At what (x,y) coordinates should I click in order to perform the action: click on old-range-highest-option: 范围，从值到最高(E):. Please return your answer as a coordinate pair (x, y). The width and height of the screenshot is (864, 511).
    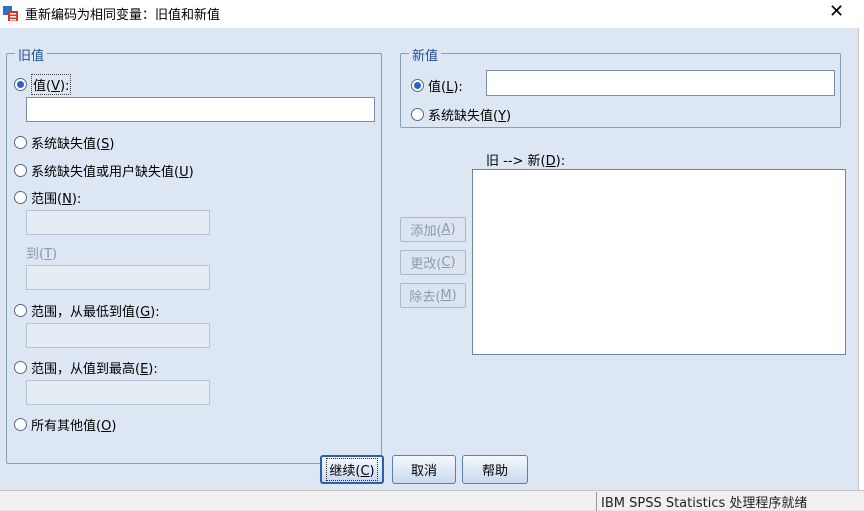
    Looking at the image, I should click on (86, 367).